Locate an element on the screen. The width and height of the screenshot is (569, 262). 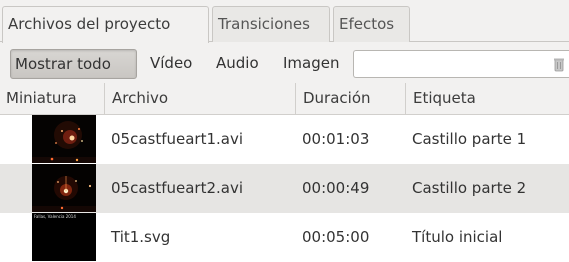
file-name: 05castfueart1.avi is located at coordinates (177, 139).